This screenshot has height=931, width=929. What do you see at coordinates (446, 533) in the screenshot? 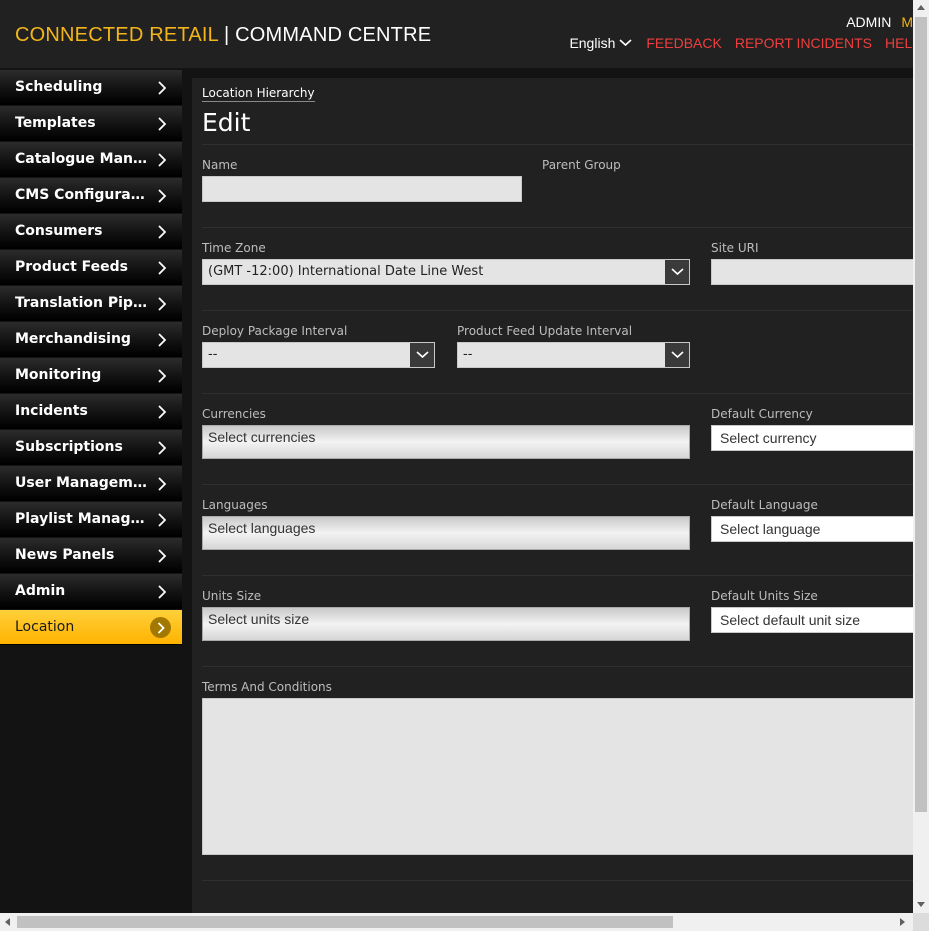
I see `languages-multiselect: Select languages` at bounding box center [446, 533].